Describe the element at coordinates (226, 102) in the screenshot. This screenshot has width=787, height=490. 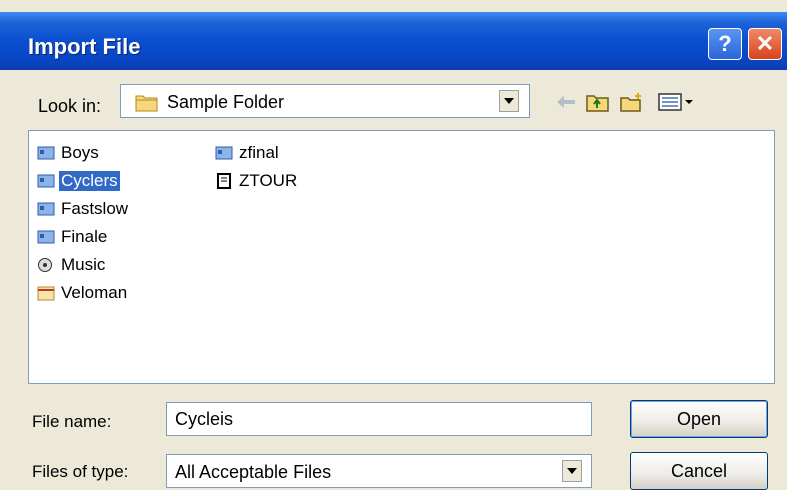
I see `look-in-value: Sample Folder` at that location.